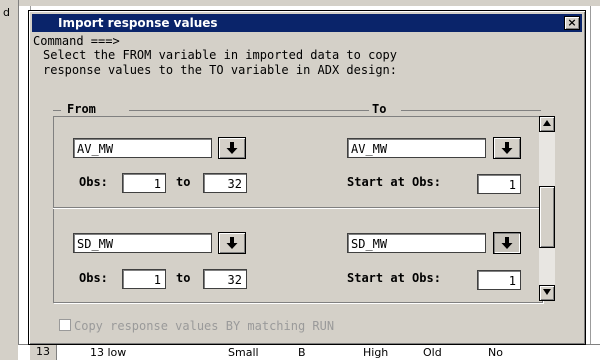 This screenshot has width=600, height=361. What do you see at coordinates (43, 352) in the screenshot?
I see `background-cell: 13` at bounding box center [43, 352].